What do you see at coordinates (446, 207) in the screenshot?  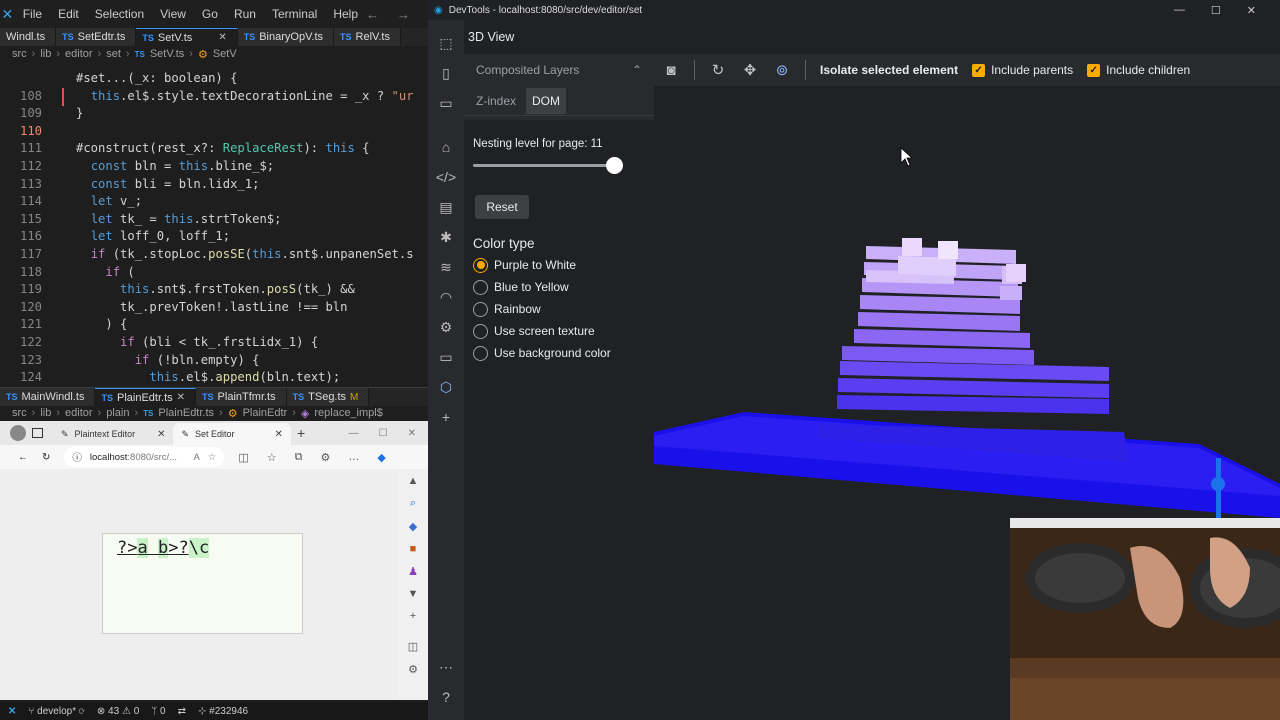 I see `console-icon: ▤` at bounding box center [446, 207].